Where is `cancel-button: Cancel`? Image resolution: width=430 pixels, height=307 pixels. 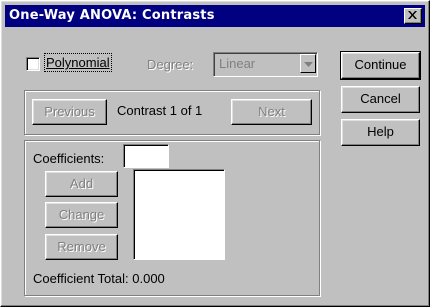 cancel-button: Cancel is located at coordinates (380, 99).